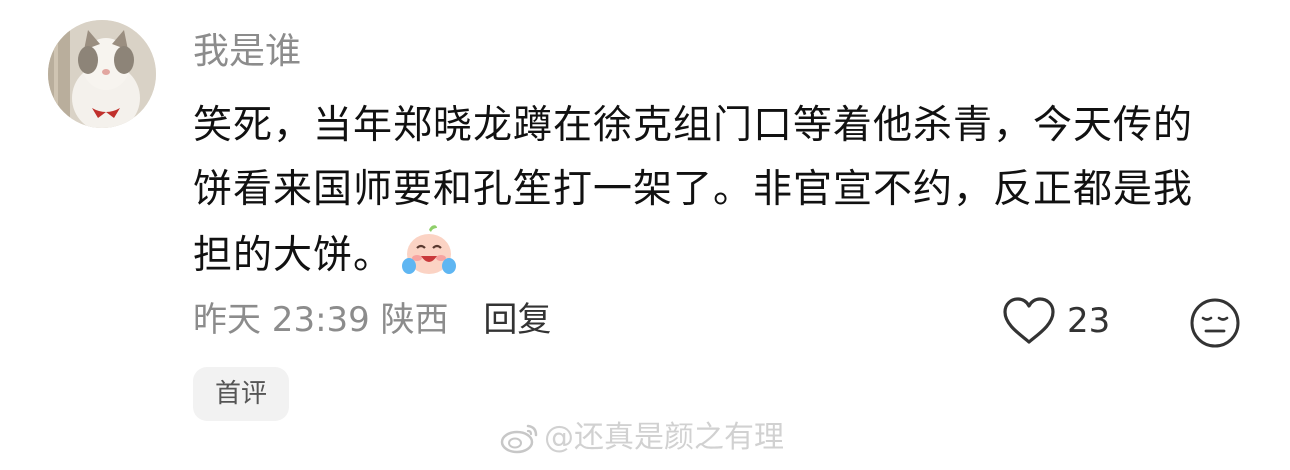  Describe the element at coordinates (723, 254) in the screenshot. I see `comment-line-last: 担的大饼。` at that location.